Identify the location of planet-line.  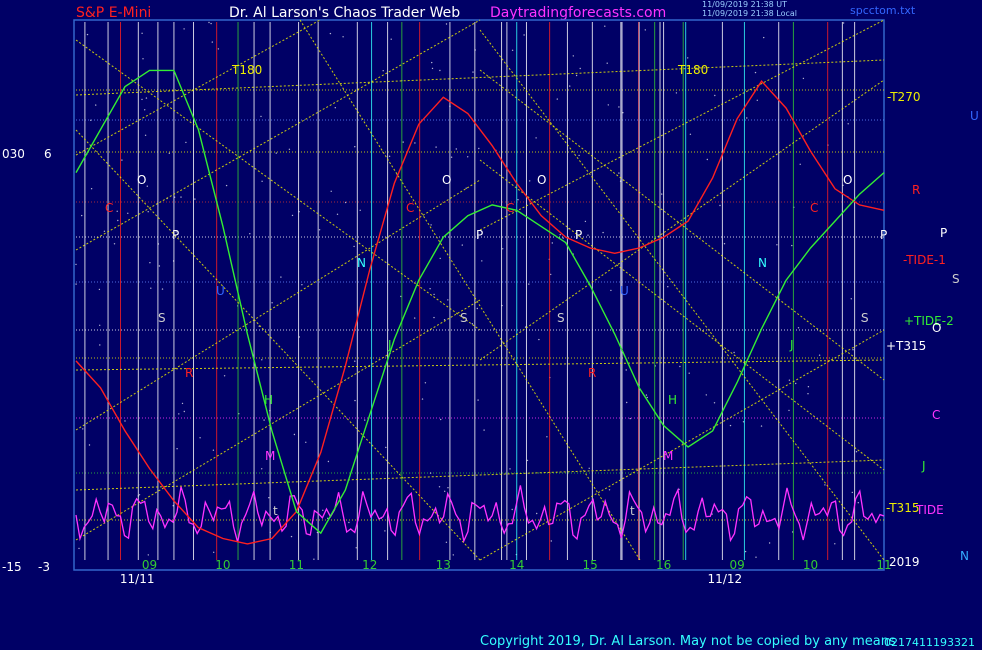
(198, 87).